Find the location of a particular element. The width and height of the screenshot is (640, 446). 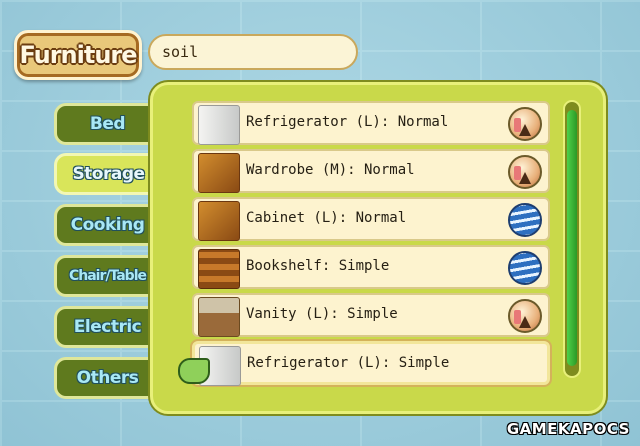

item-label: Cabinet (L): Normal is located at coordinates (326, 218).